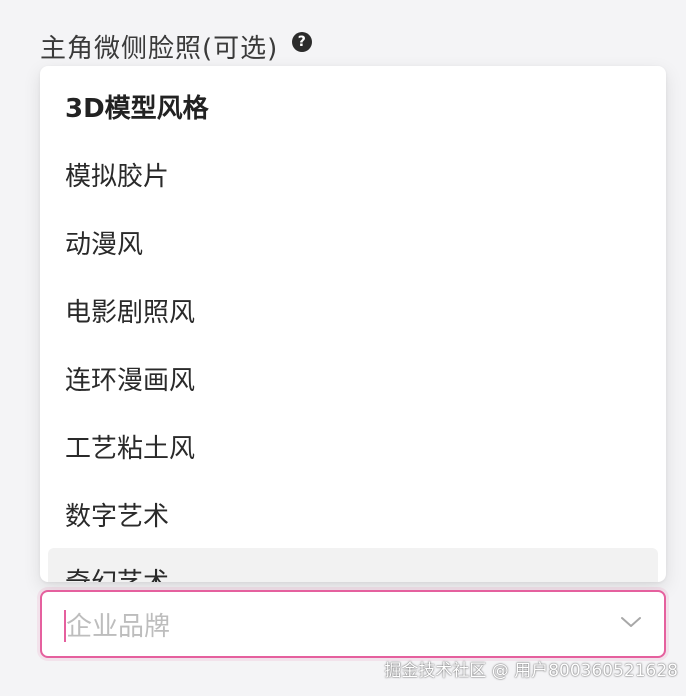  What do you see at coordinates (104, 244) in the screenshot?
I see `option-label: 动漫风` at bounding box center [104, 244].